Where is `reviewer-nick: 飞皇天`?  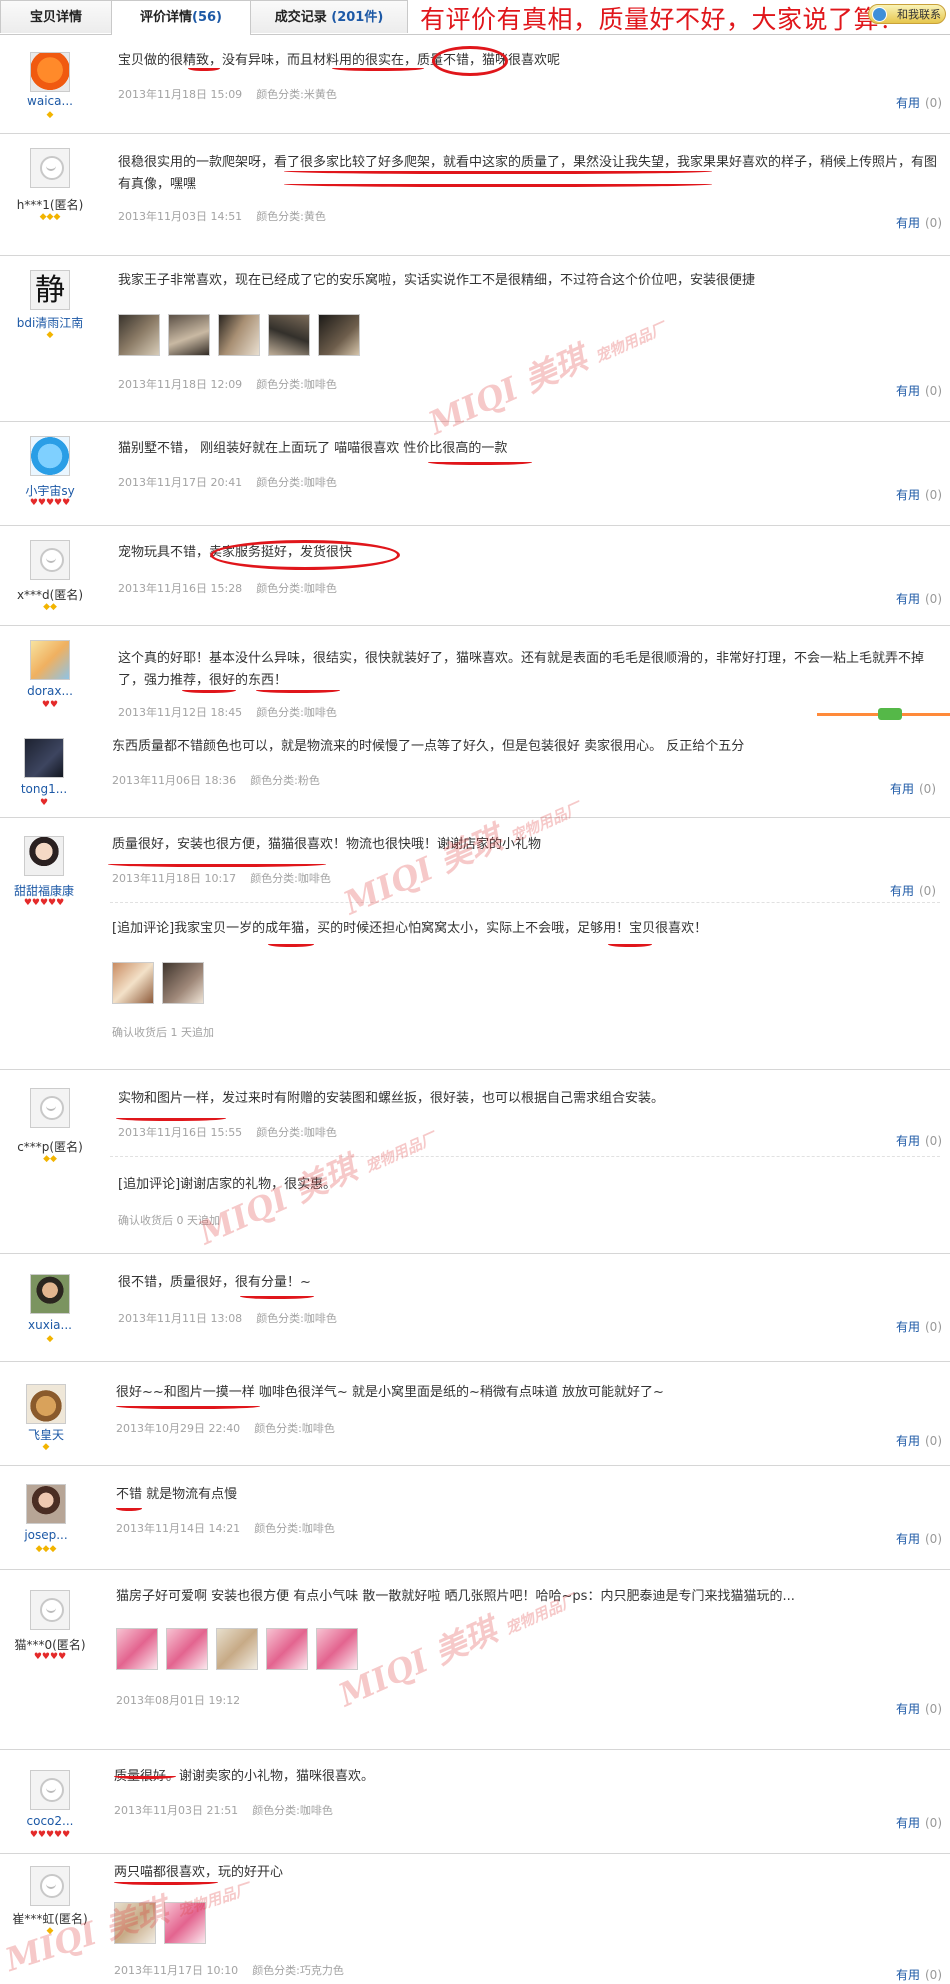
reviewer-nick: 飞皇天 is located at coordinates (48, 1434).